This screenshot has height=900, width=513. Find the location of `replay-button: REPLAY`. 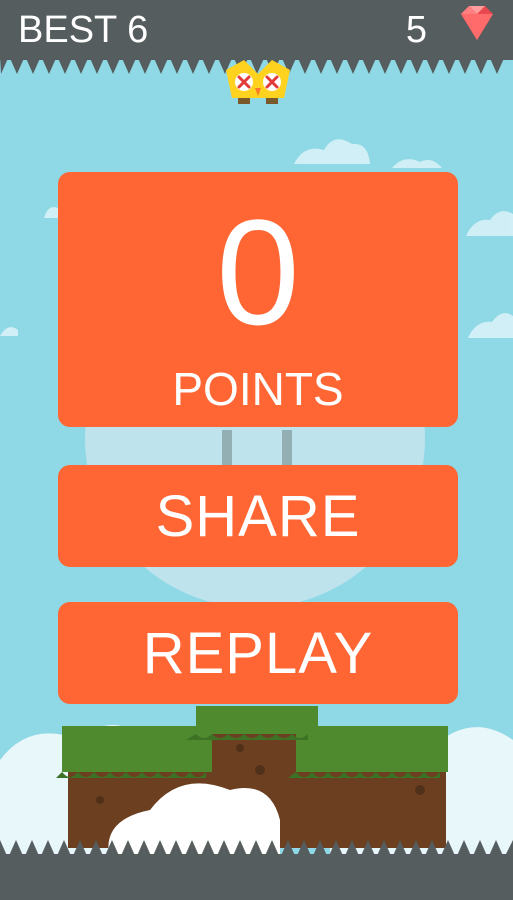

replay-button: REPLAY is located at coordinates (258, 653).